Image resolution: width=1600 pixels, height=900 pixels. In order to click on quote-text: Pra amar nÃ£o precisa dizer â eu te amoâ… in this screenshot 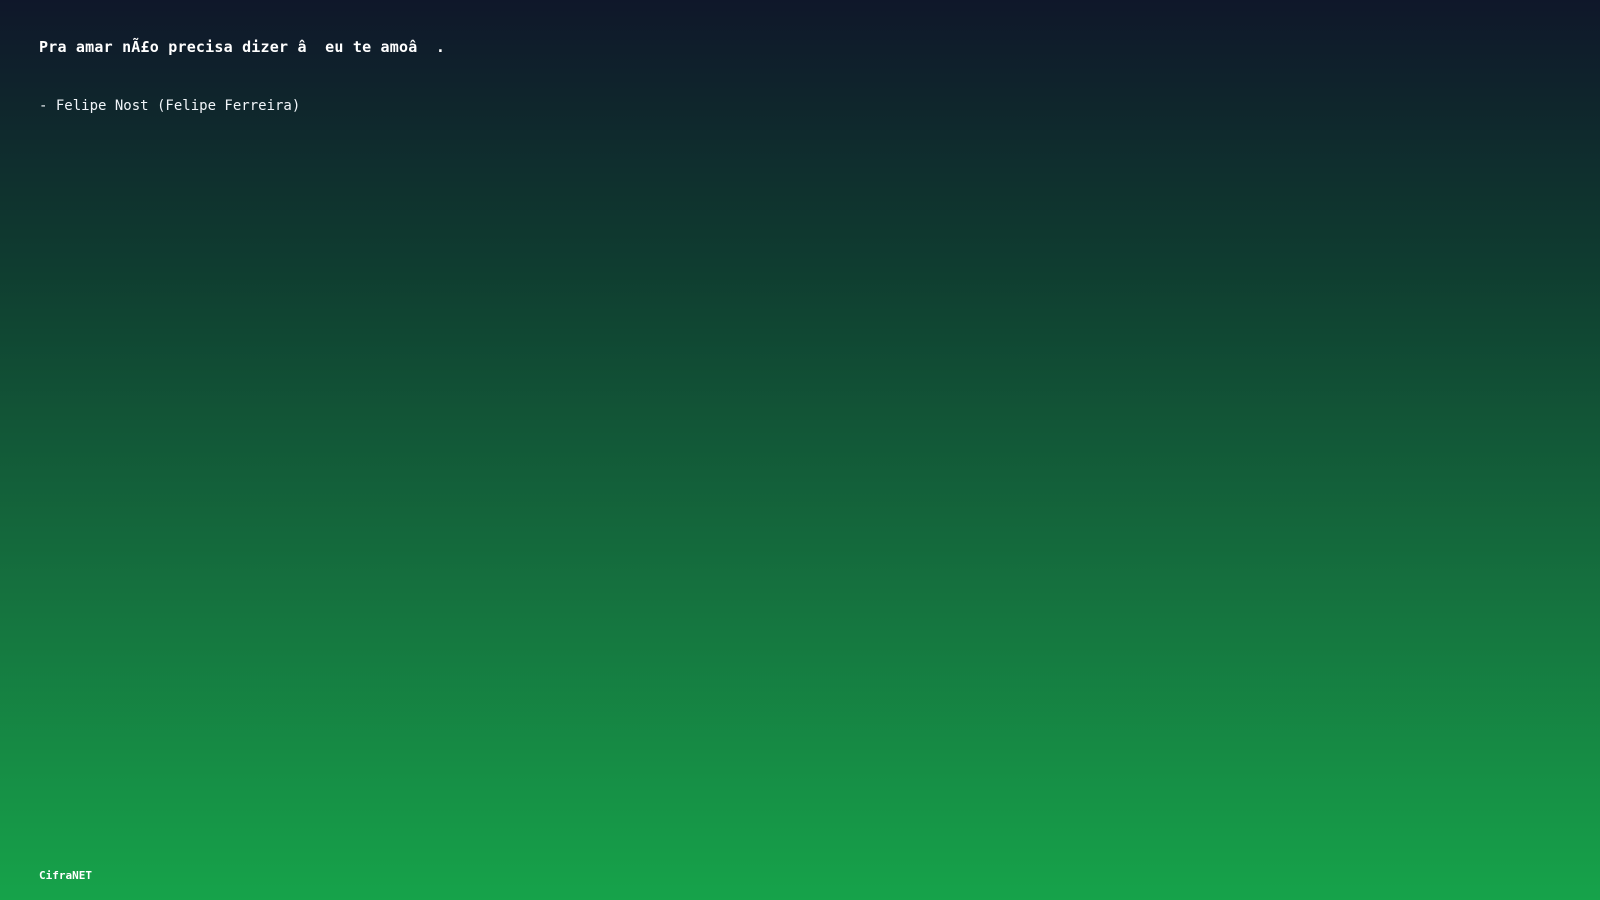, I will do `click(242, 47)`.